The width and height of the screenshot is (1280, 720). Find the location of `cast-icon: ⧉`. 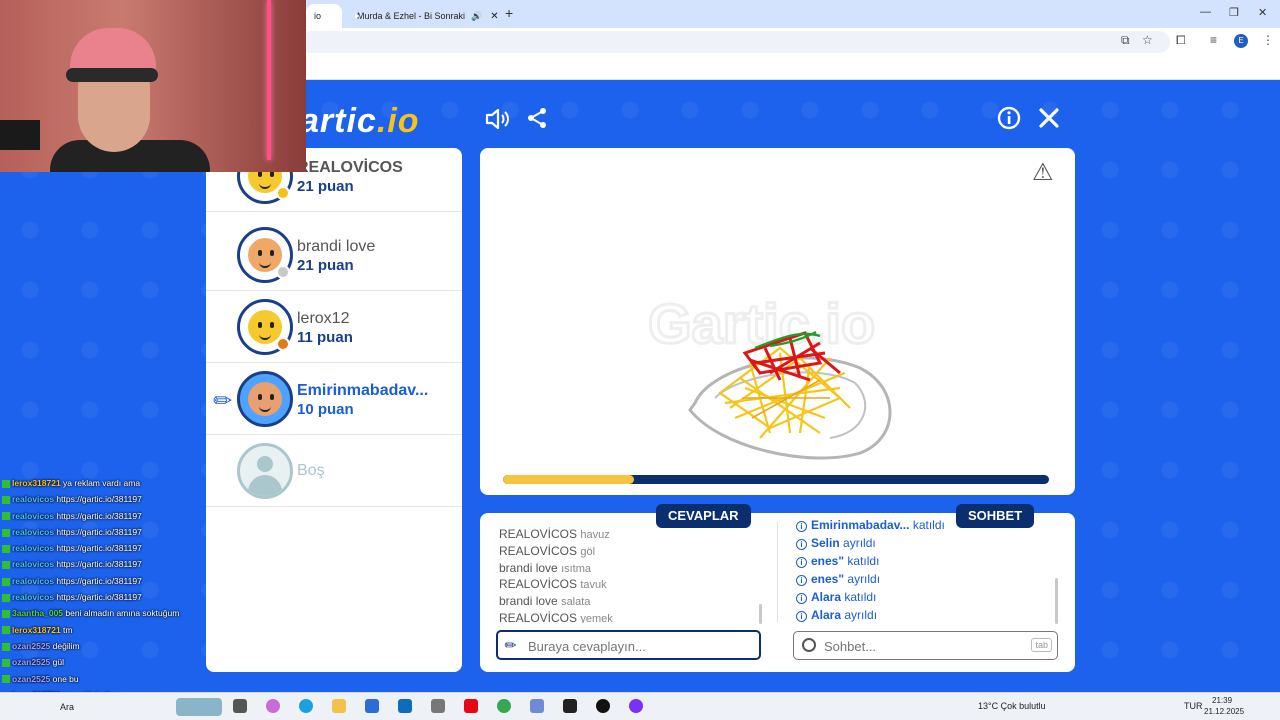

cast-icon: ⧉ is located at coordinates (1125, 40).